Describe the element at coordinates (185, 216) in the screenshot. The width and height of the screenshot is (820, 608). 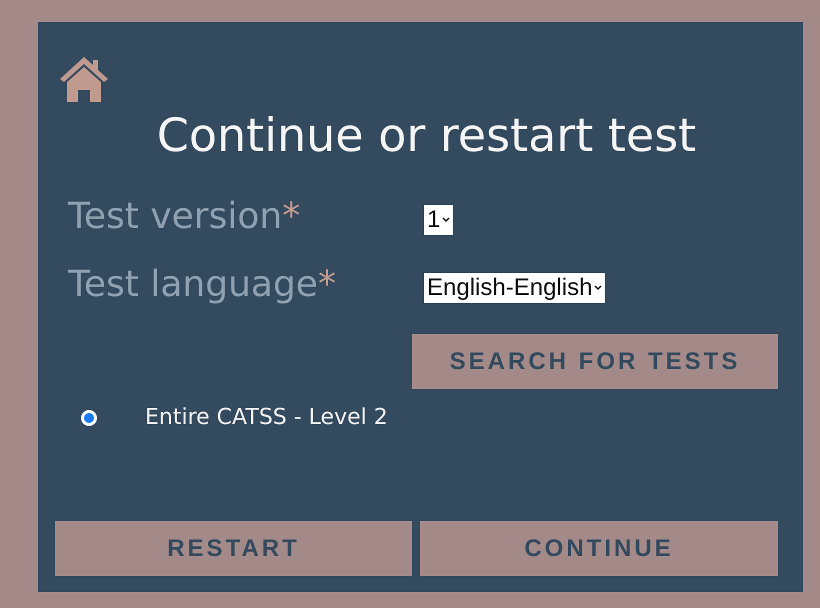
I see `field-label: Test version*` at that location.